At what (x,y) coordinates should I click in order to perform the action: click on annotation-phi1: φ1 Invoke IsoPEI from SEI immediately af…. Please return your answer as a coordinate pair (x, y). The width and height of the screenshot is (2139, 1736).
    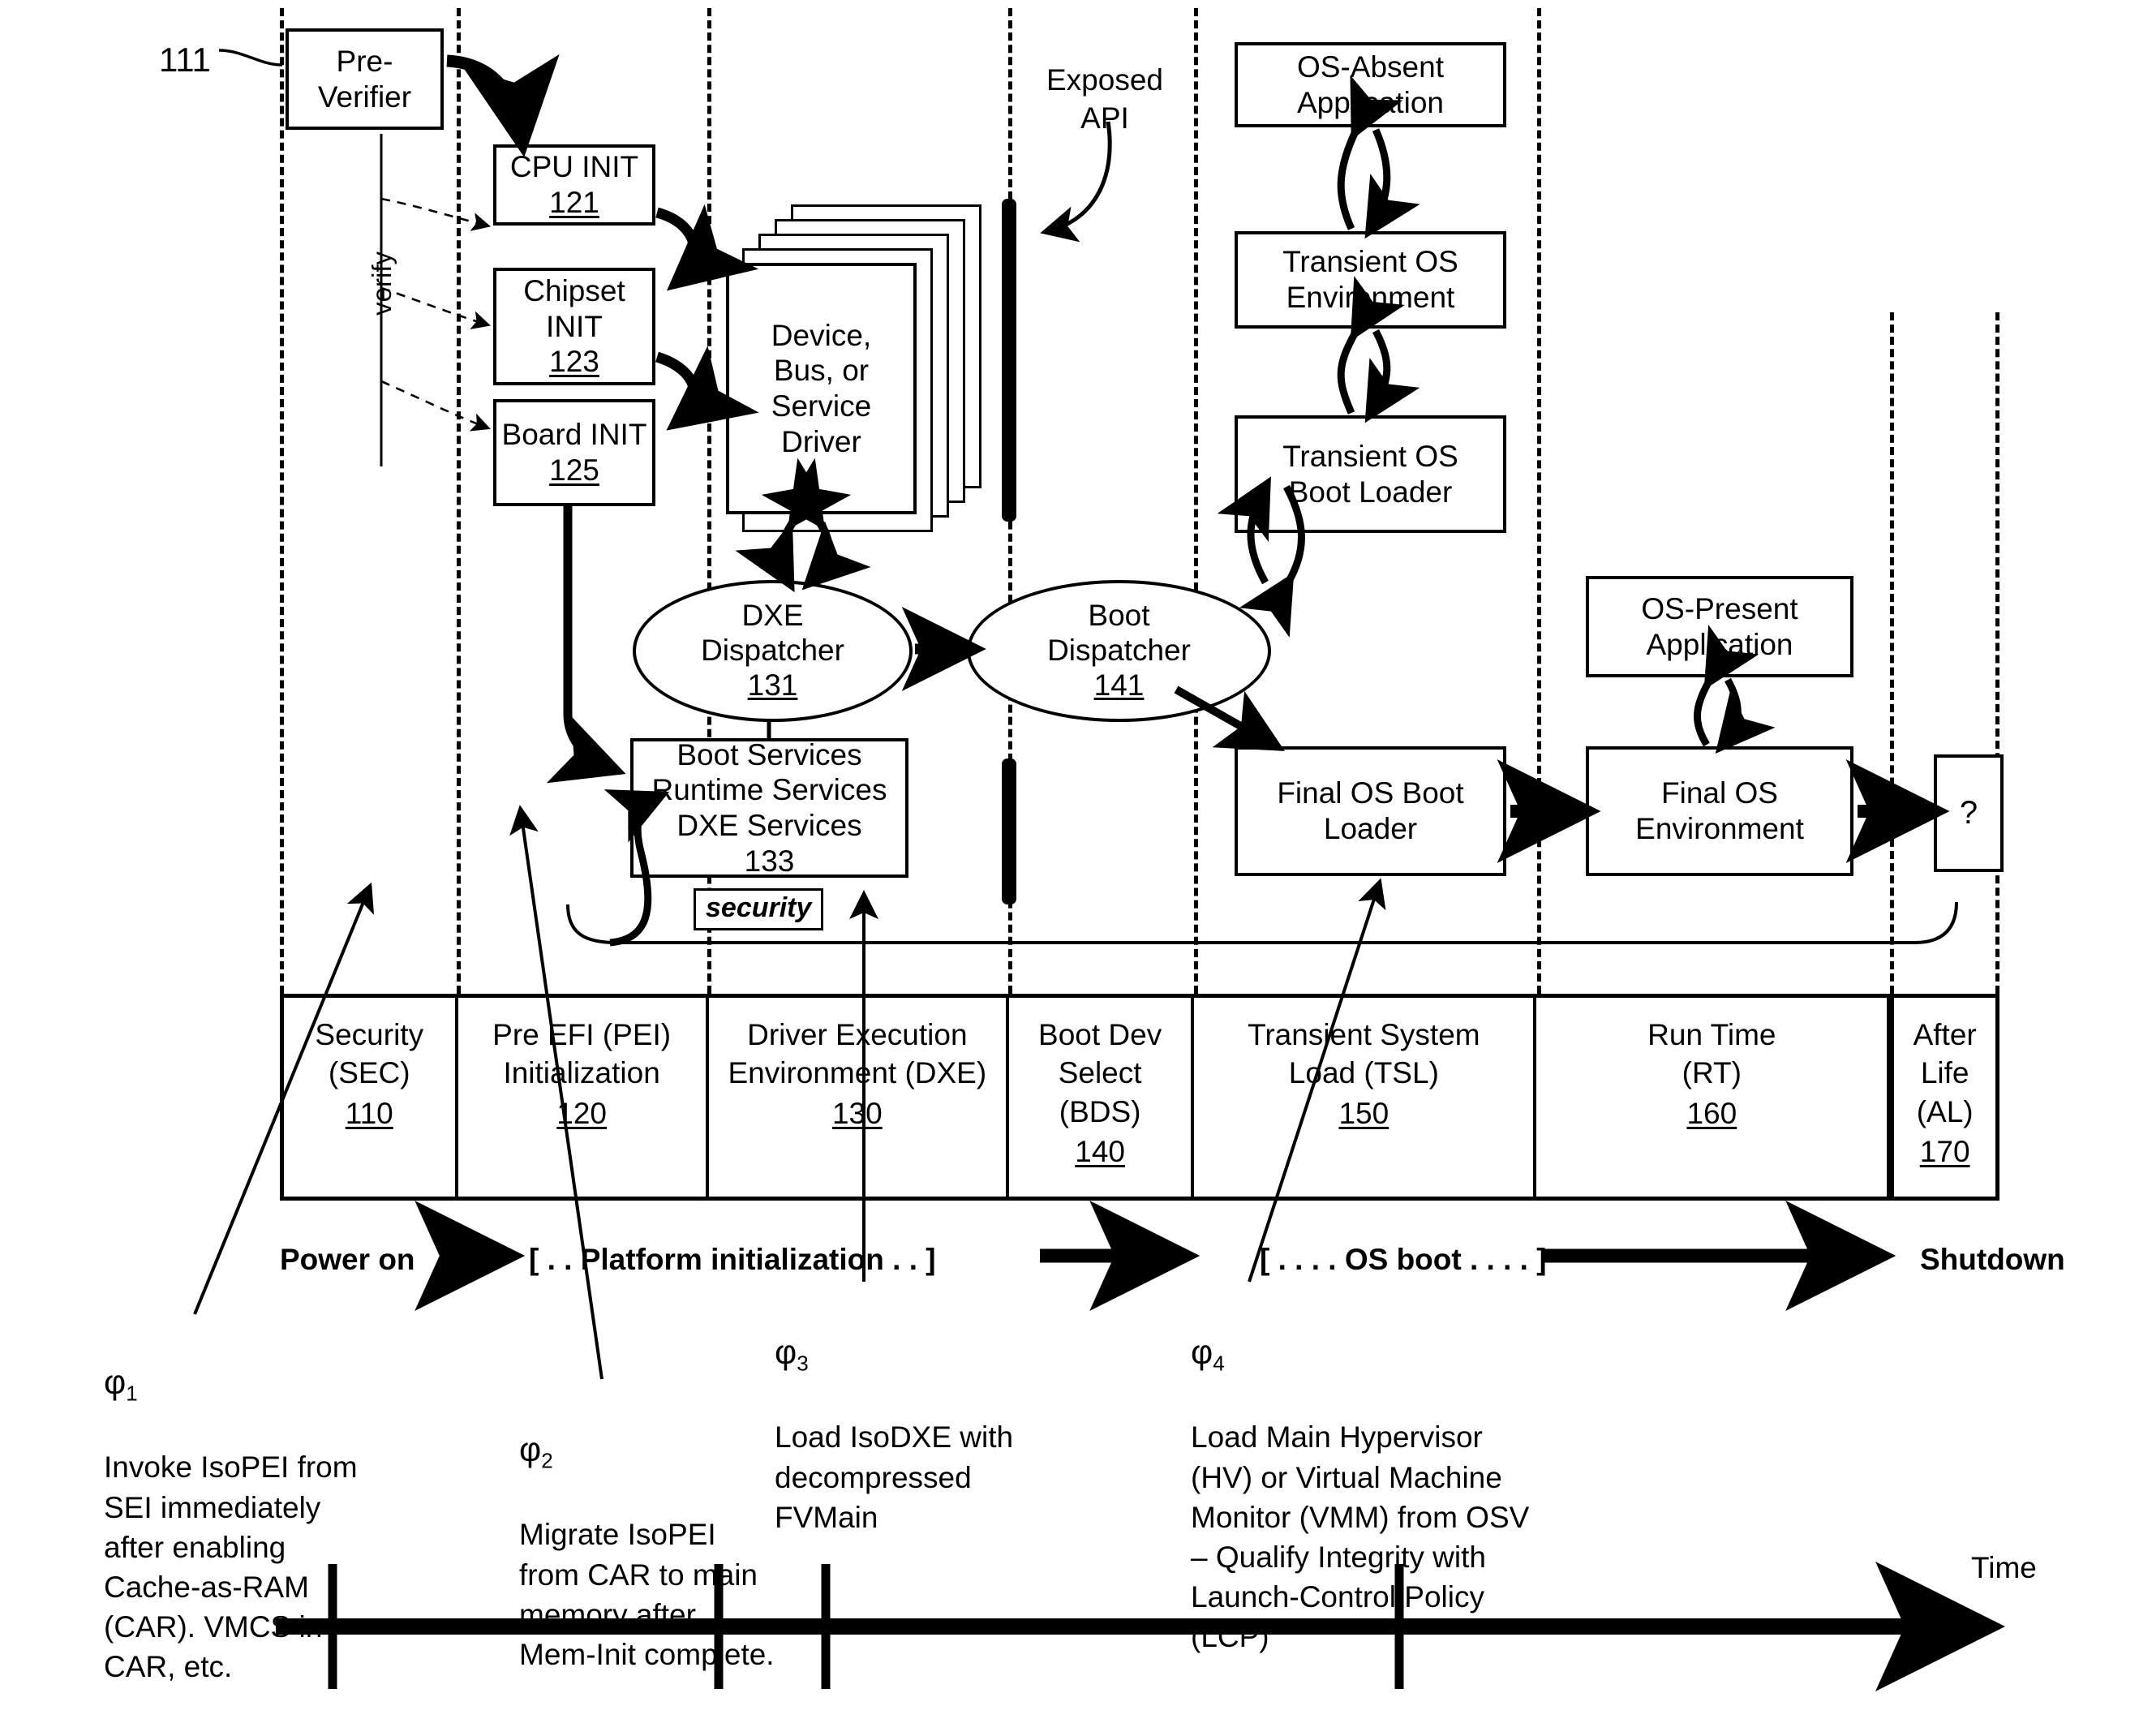
    Looking at the image, I should click on (266, 1503).